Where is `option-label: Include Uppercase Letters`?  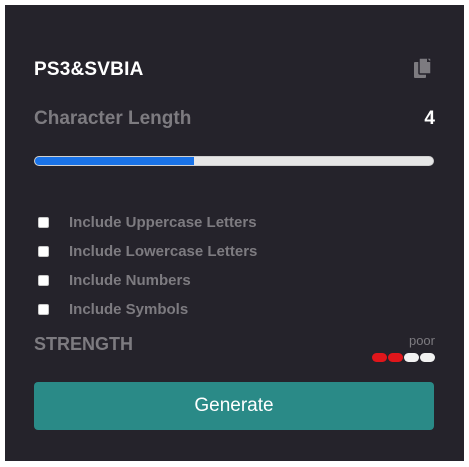 option-label: Include Uppercase Letters is located at coordinates (163, 222).